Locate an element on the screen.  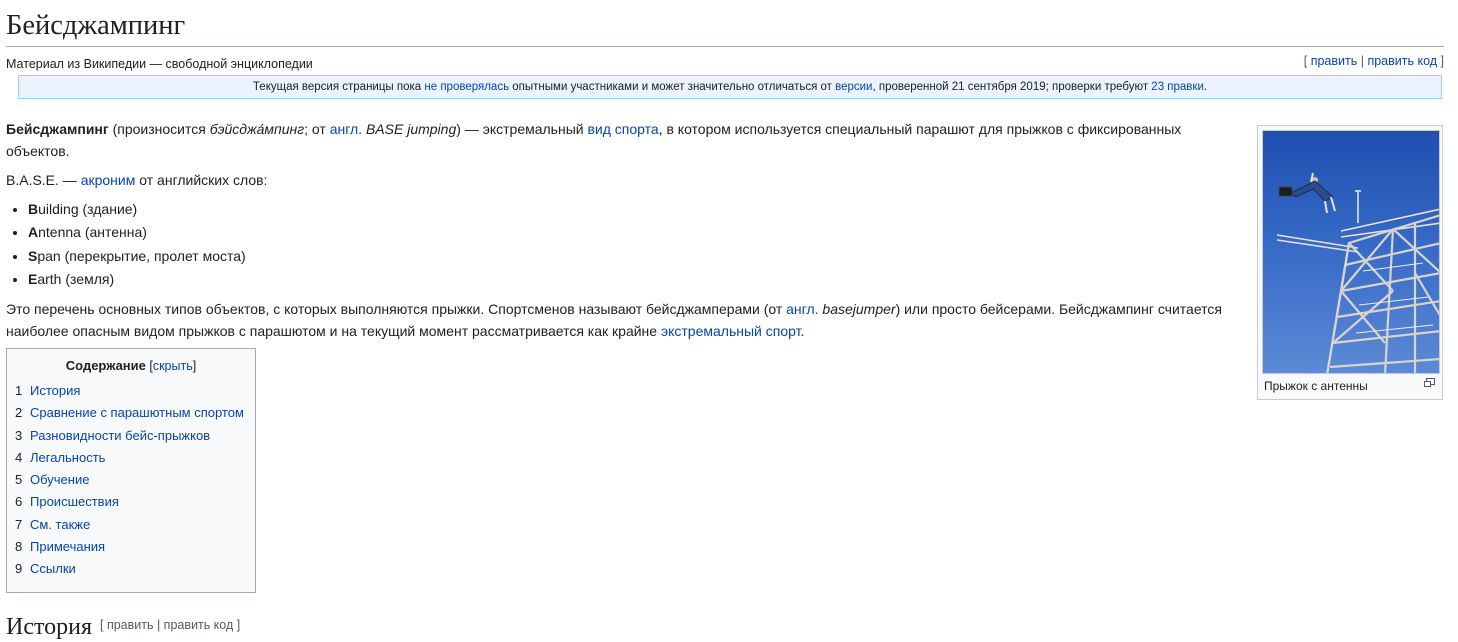
list-item: Antenna (антенна) is located at coordinates (627, 232).